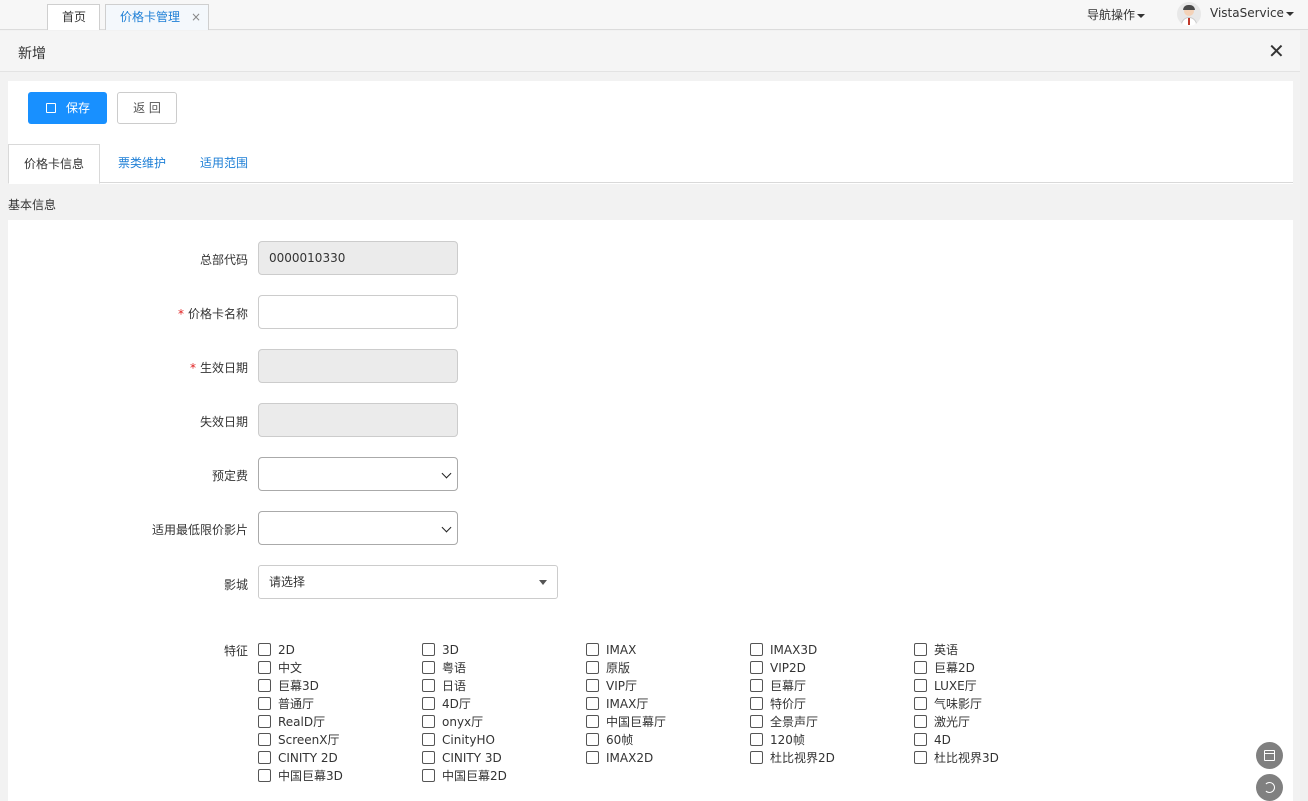 This screenshot has height=801, width=1308. What do you see at coordinates (832, 650) in the screenshot?
I see `feature-checkbox-item: IMAX3D` at bounding box center [832, 650].